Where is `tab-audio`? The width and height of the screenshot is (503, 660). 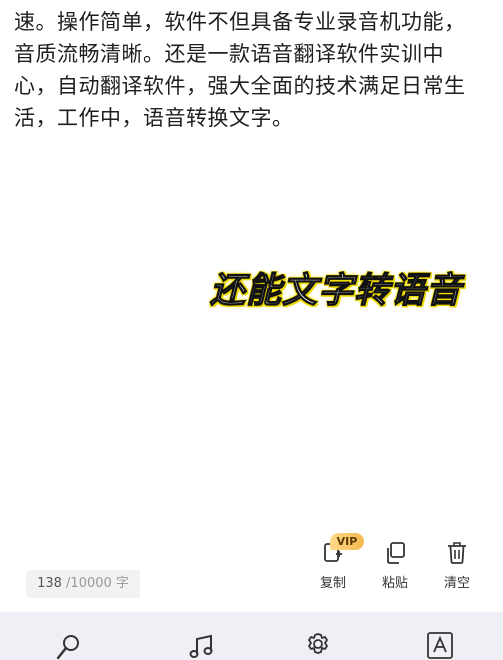
tab-audio is located at coordinates (202, 645).